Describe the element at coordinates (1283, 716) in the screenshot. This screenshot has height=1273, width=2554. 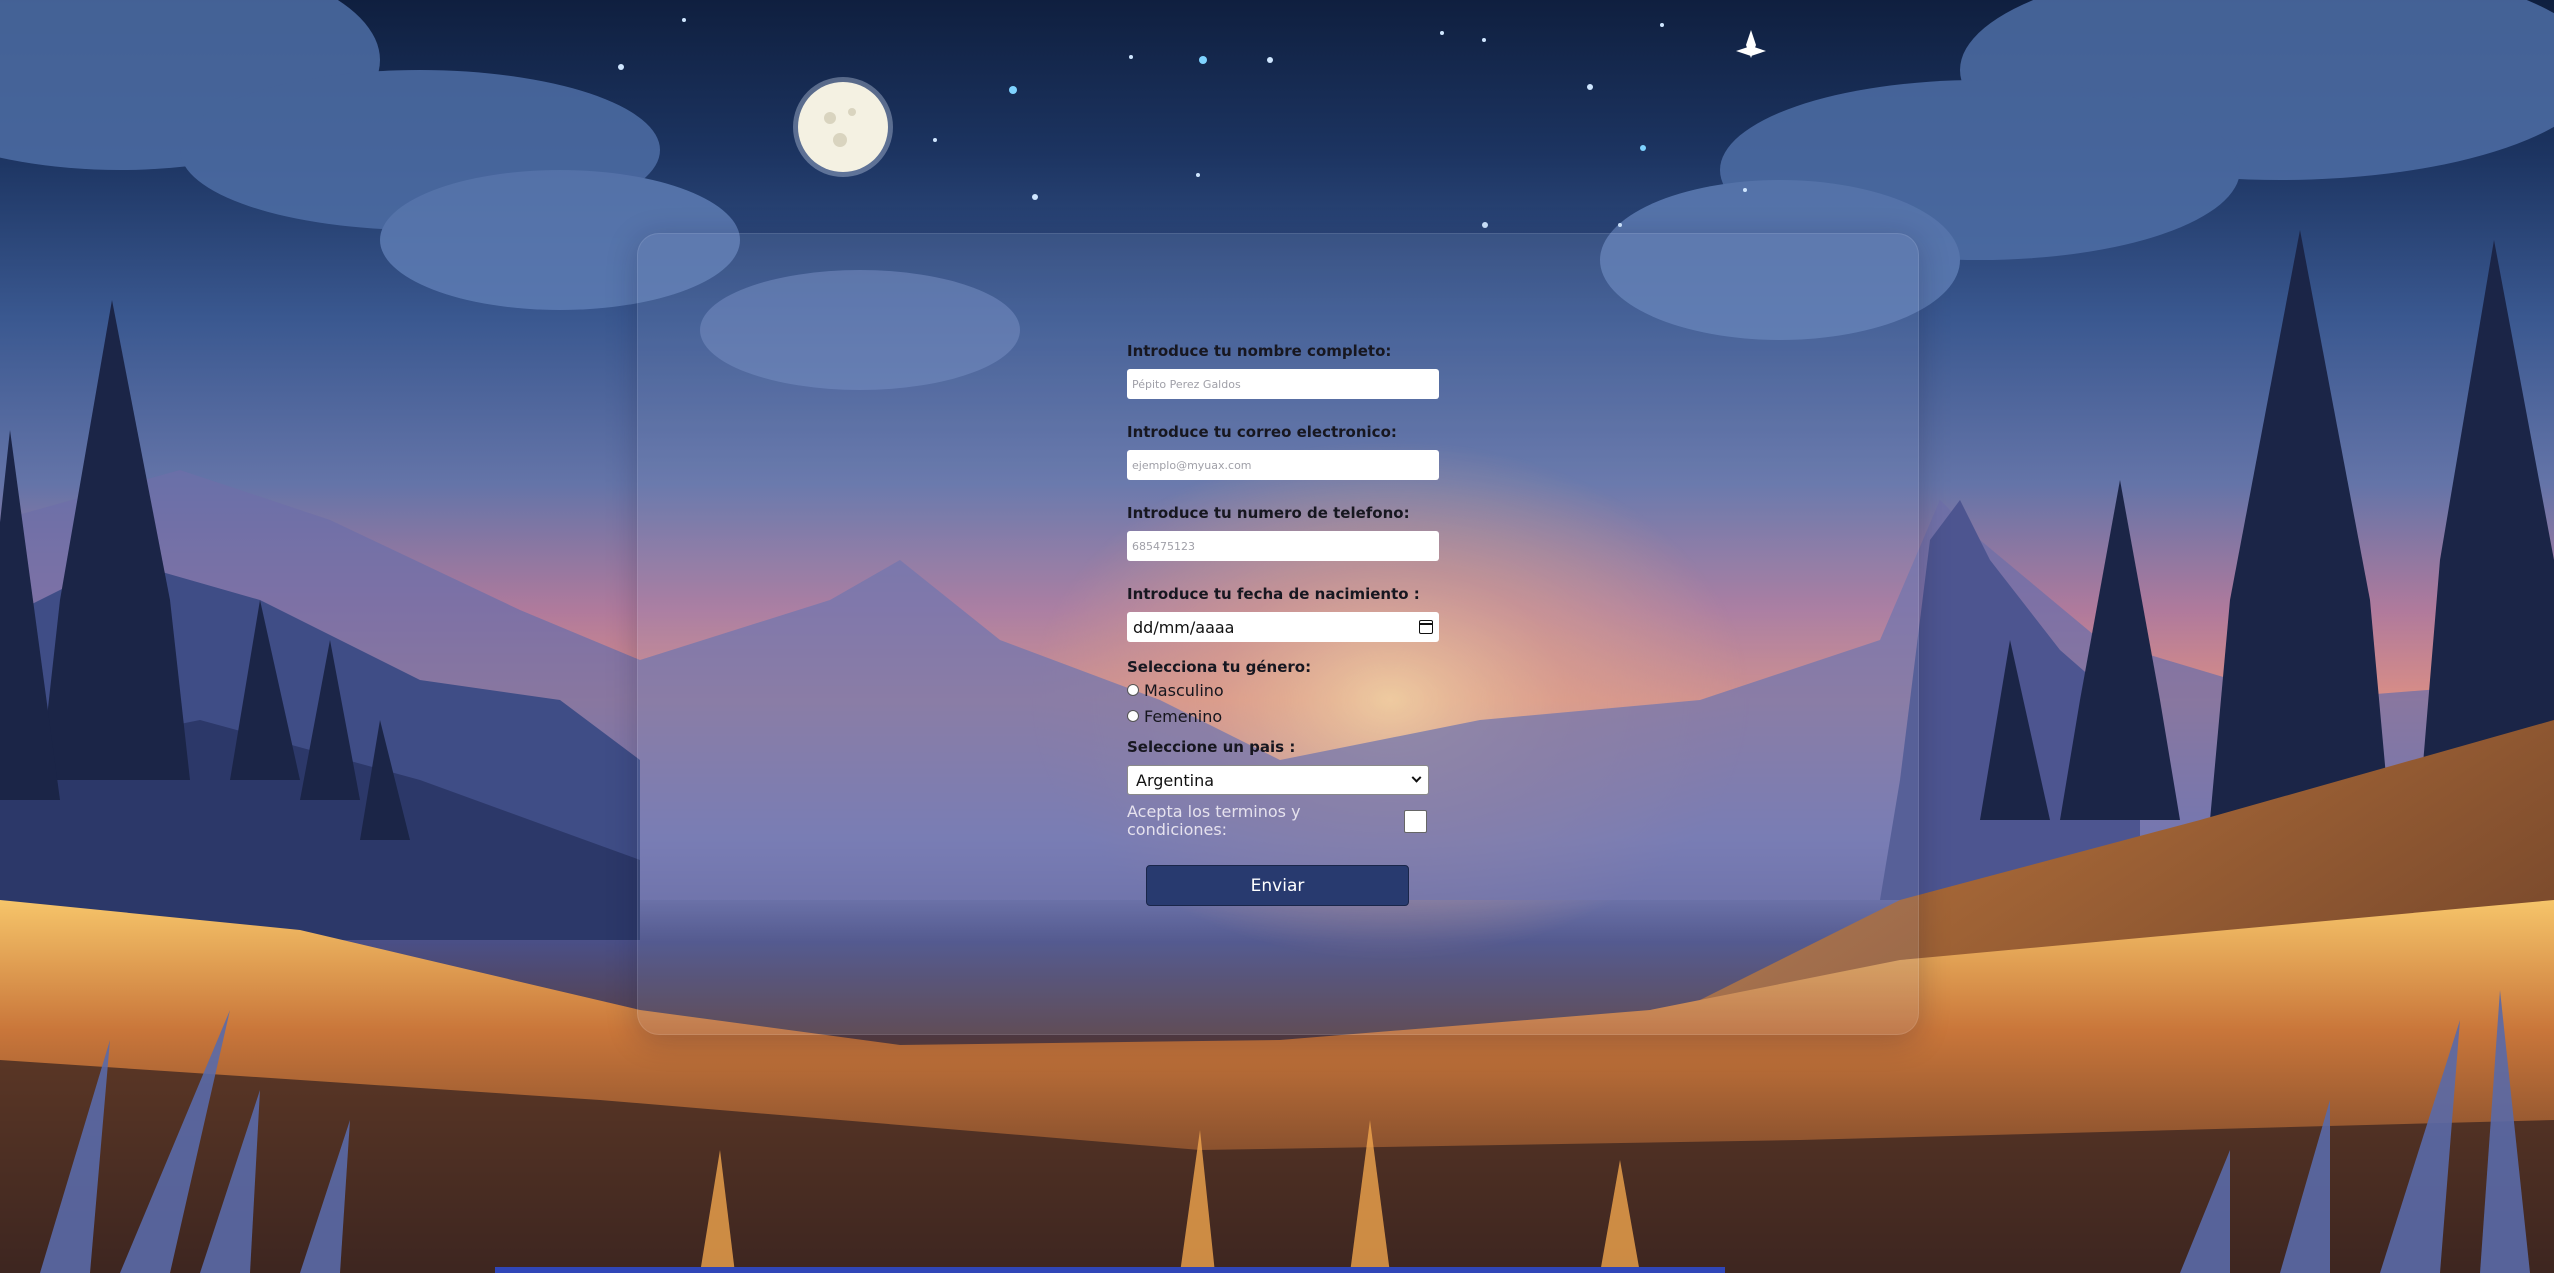
I see `gender-option-femenino: Femenino` at that location.